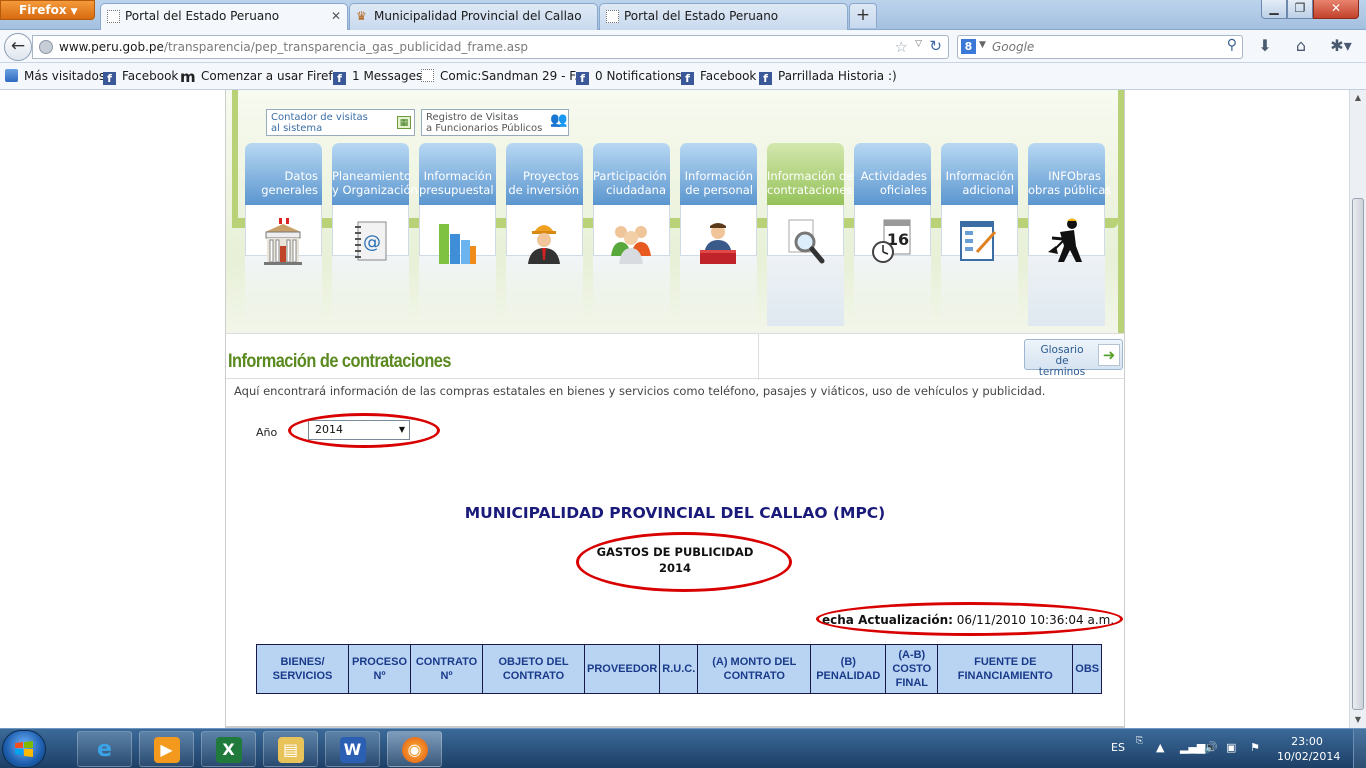  I want to click on firefox-menu-label: Firefox, so click(43, 10).